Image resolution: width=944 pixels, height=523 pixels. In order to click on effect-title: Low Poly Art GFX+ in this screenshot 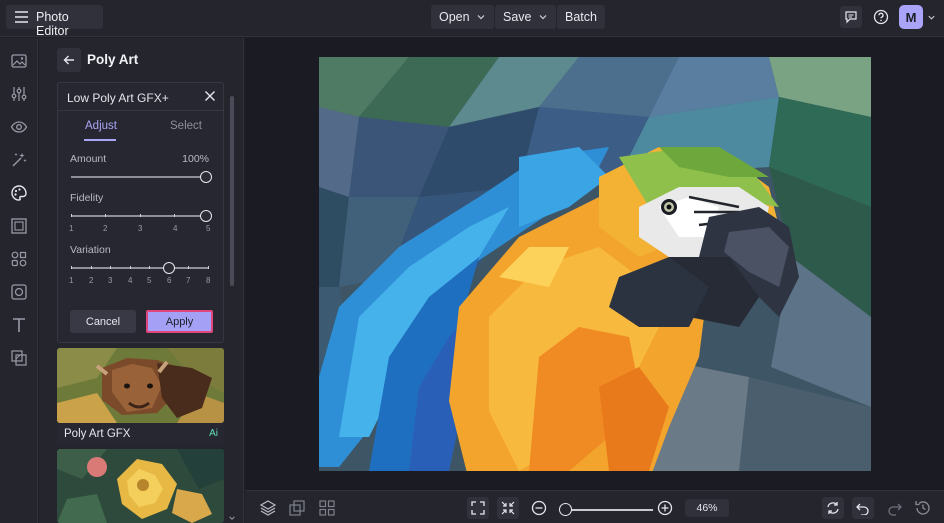, I will do `click(118, 98)`.